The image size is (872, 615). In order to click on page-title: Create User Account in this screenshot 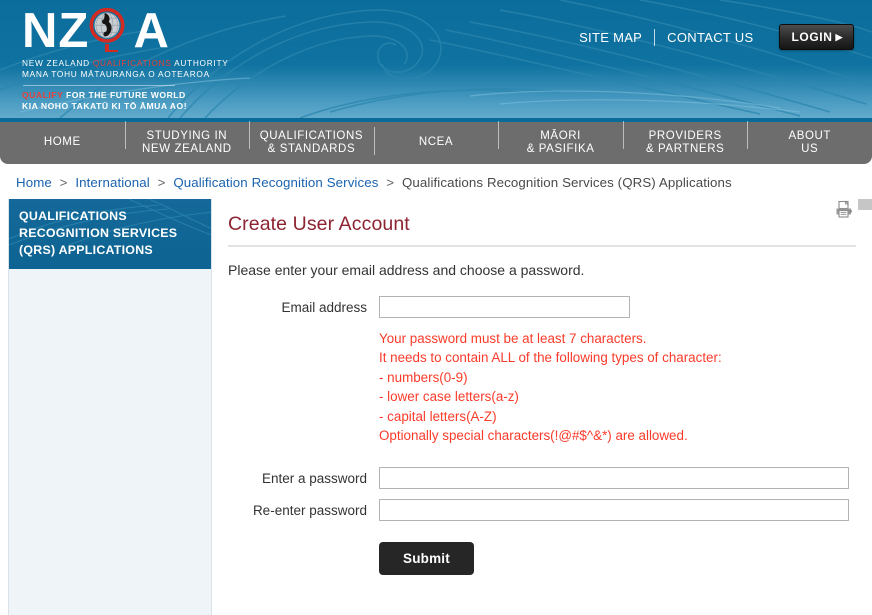, I will do `click(319, 224)`.